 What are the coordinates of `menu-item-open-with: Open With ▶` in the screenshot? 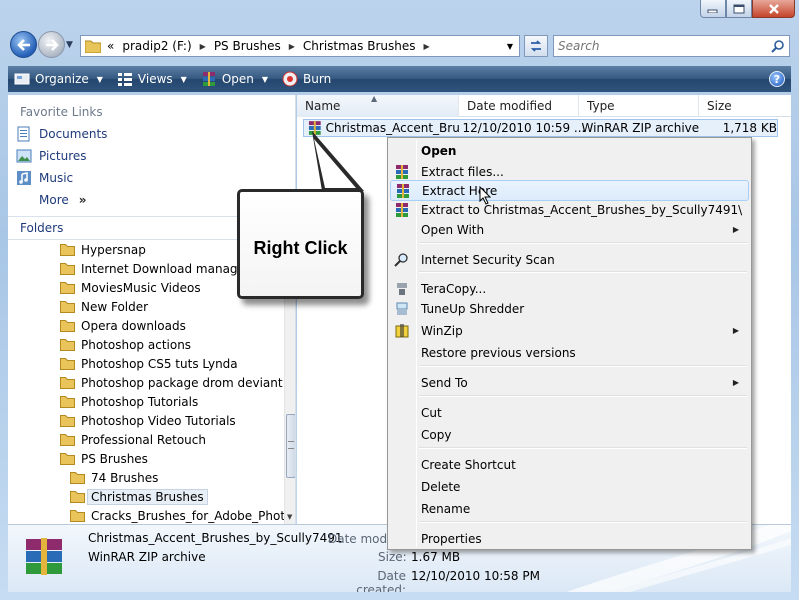 It's located at (569, 229).